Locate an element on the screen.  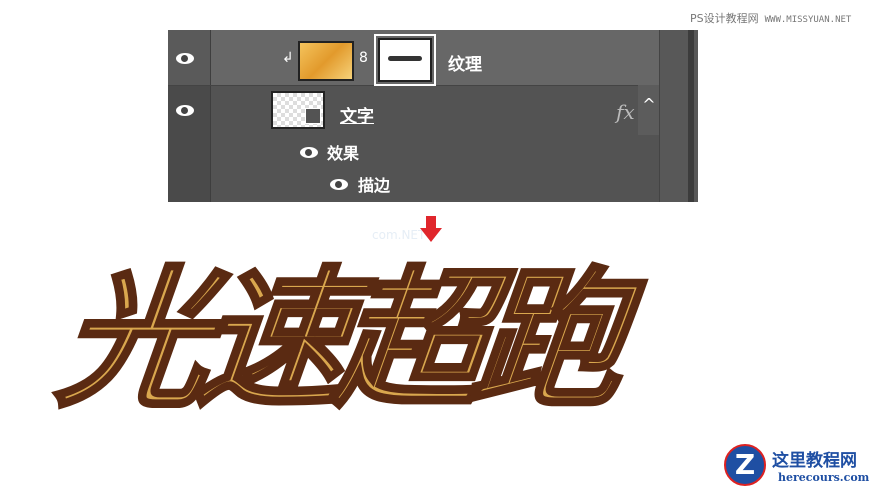
layer-name: 文字 is located at coordinates (357, 114).